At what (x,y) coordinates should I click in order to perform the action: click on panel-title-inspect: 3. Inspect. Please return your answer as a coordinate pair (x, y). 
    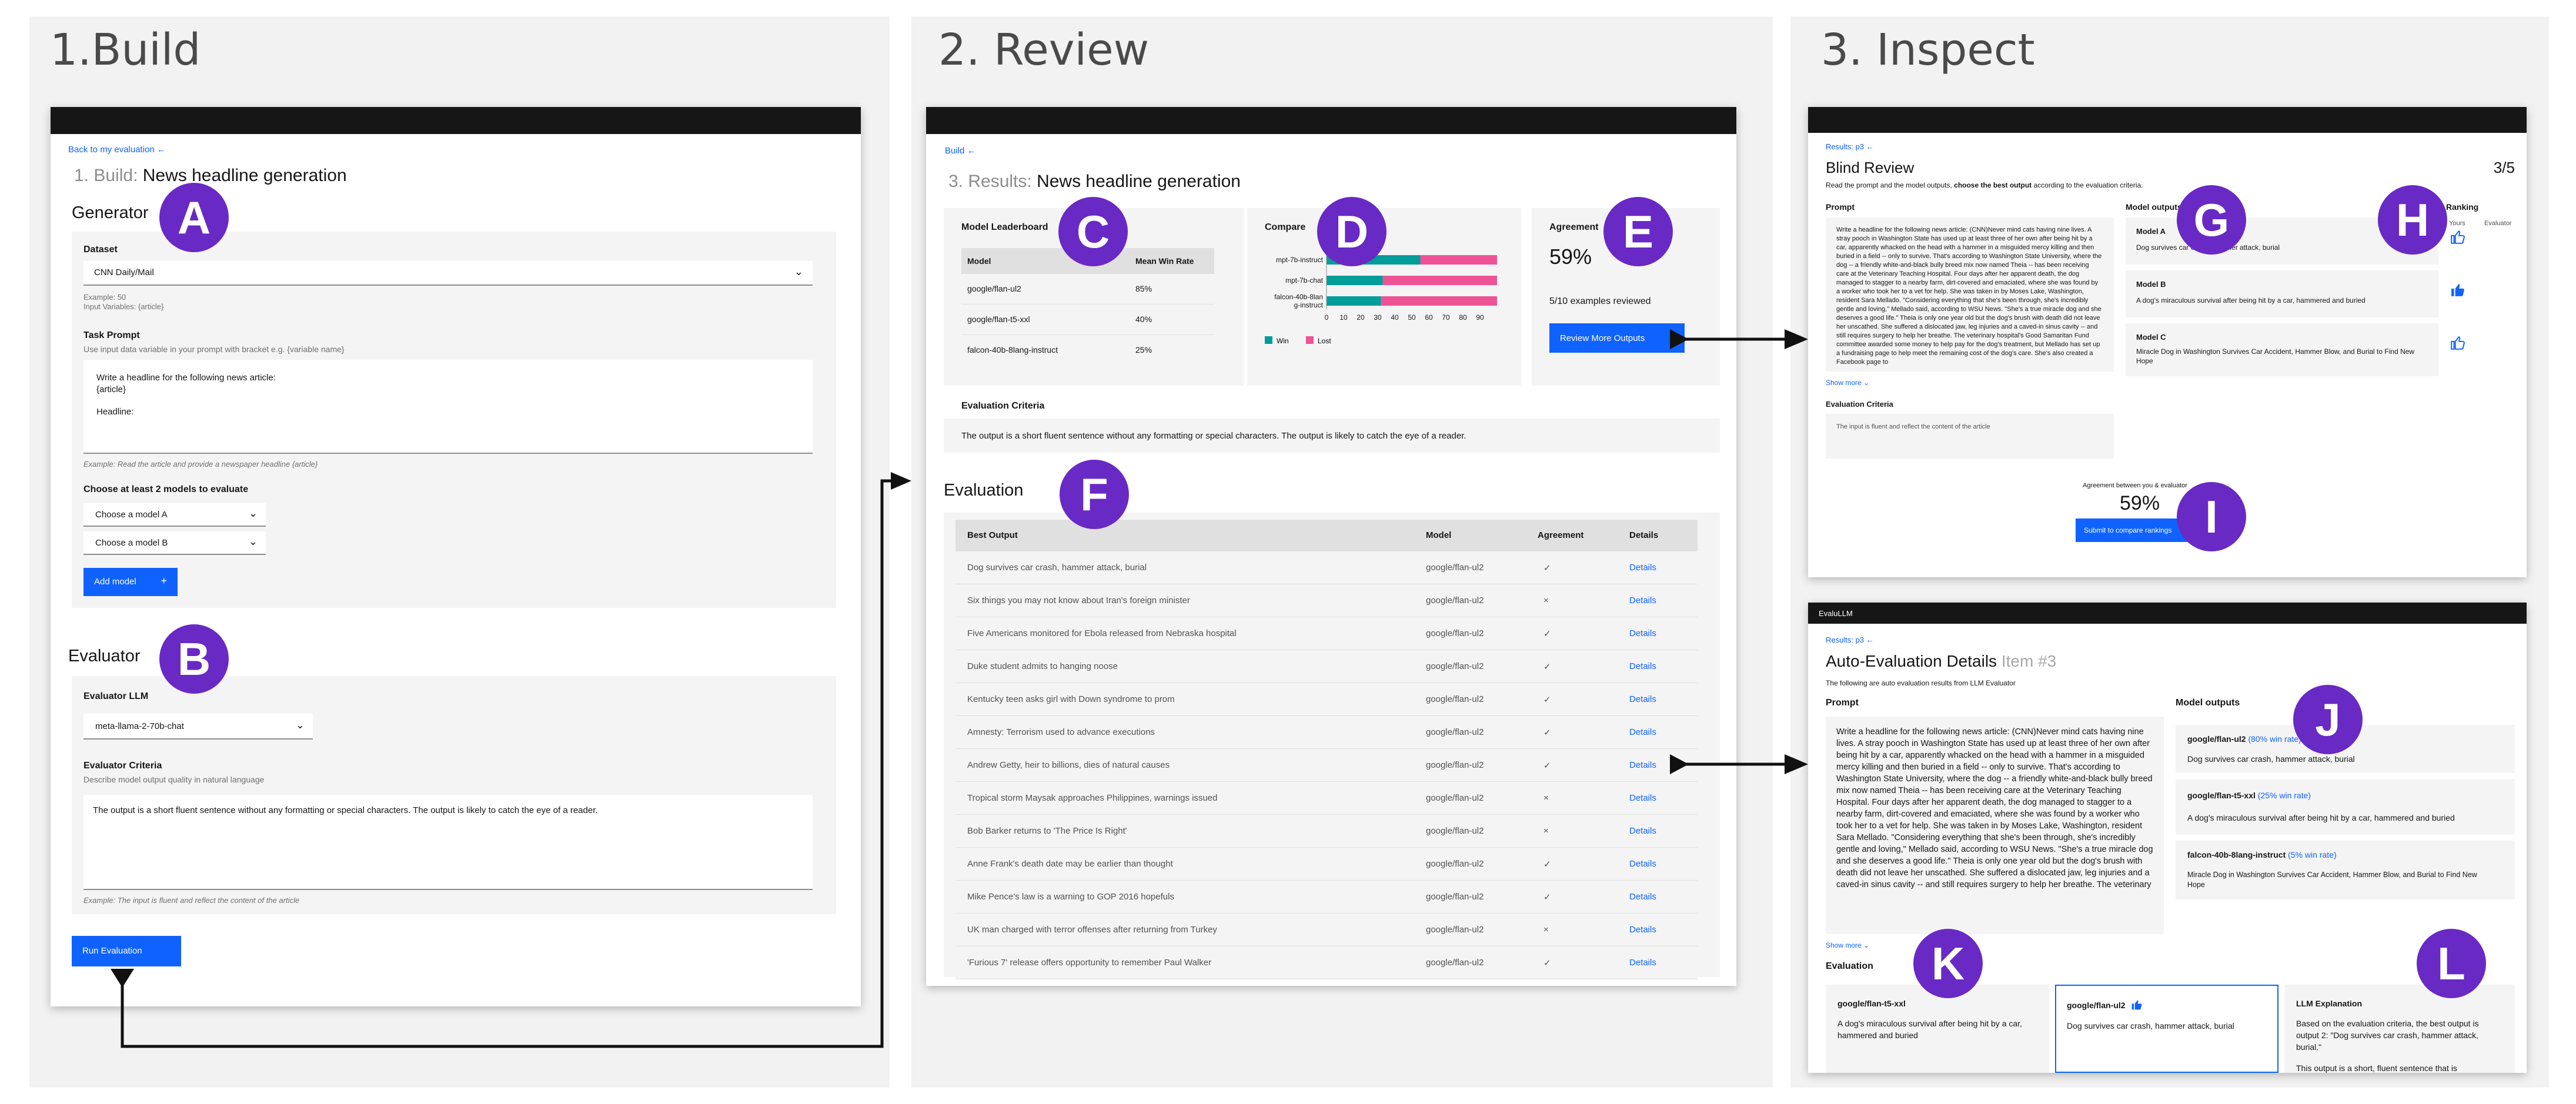
    Looking at the image, I should click on (1928, 50).